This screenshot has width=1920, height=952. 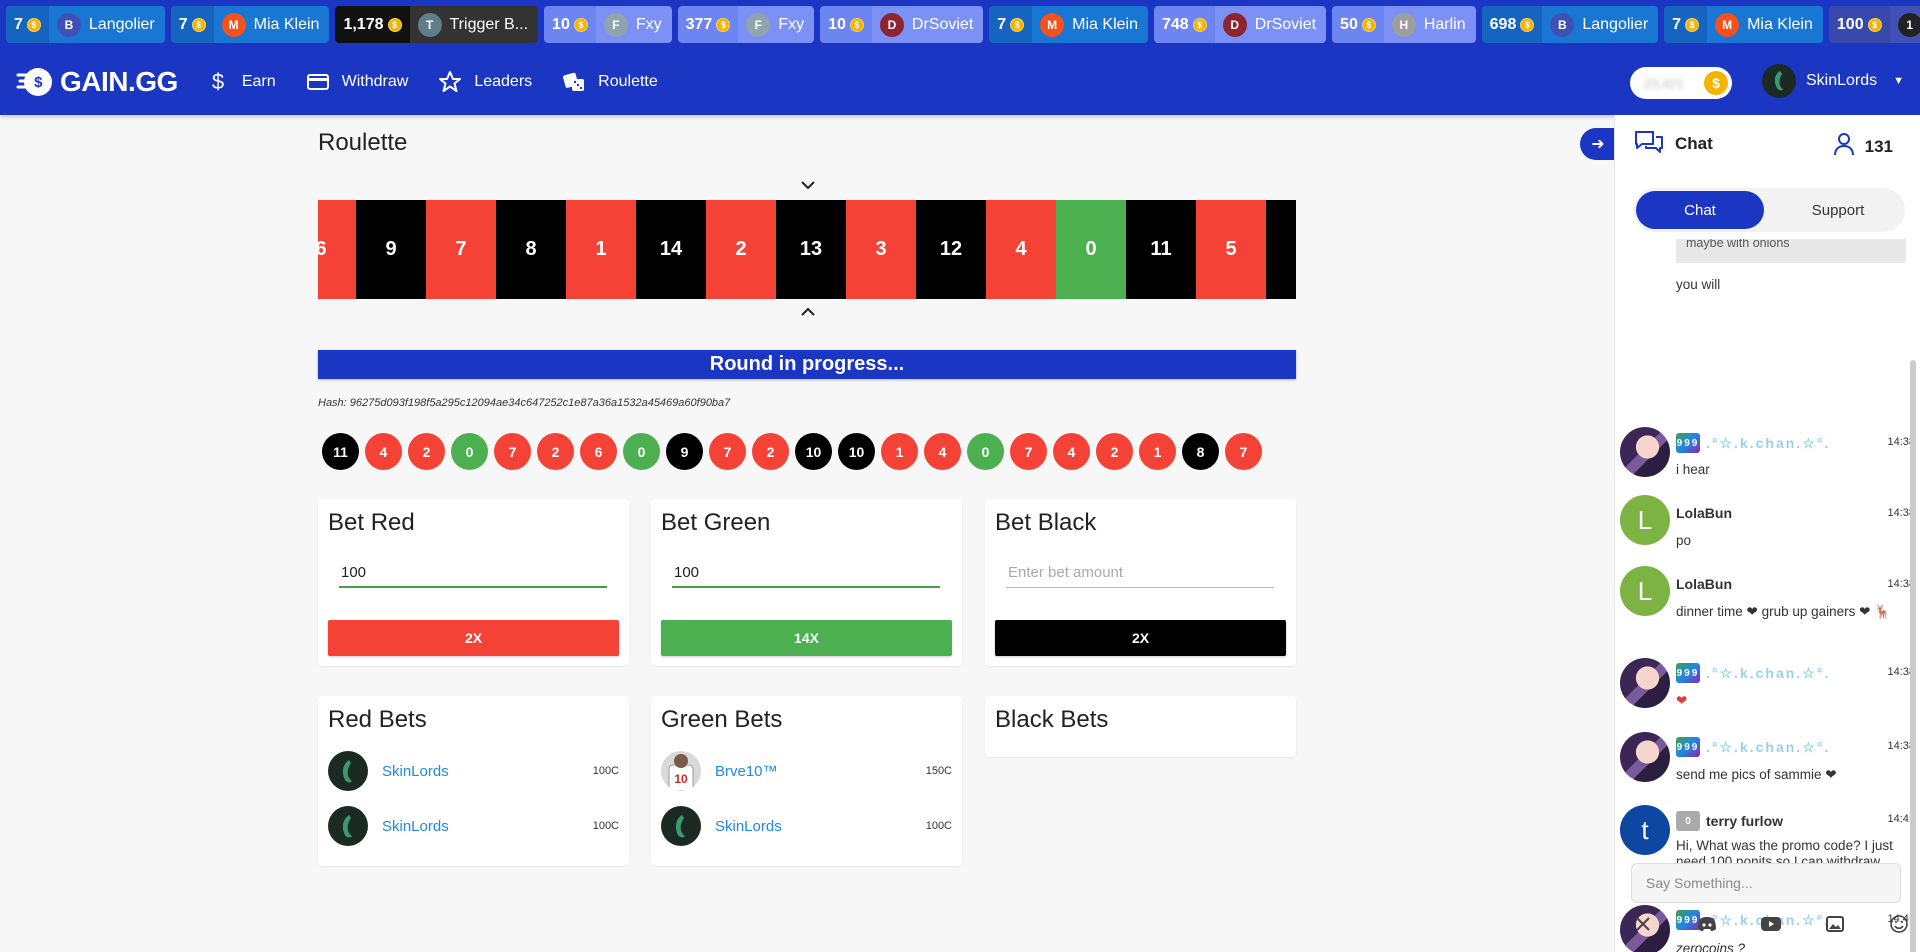 I want to click on bet-green-input, so click(x=806, y=573).